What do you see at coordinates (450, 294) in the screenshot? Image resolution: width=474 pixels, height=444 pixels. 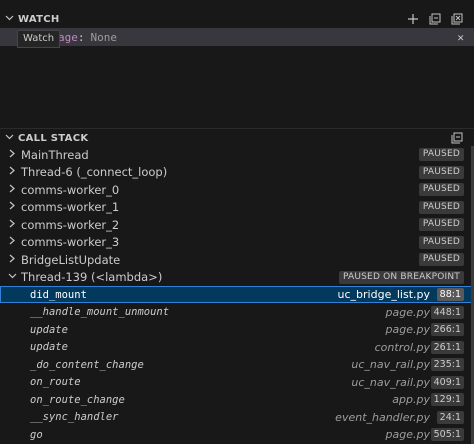 I see `frame-line-badge: 88:1` at bounding box center [450, 294].